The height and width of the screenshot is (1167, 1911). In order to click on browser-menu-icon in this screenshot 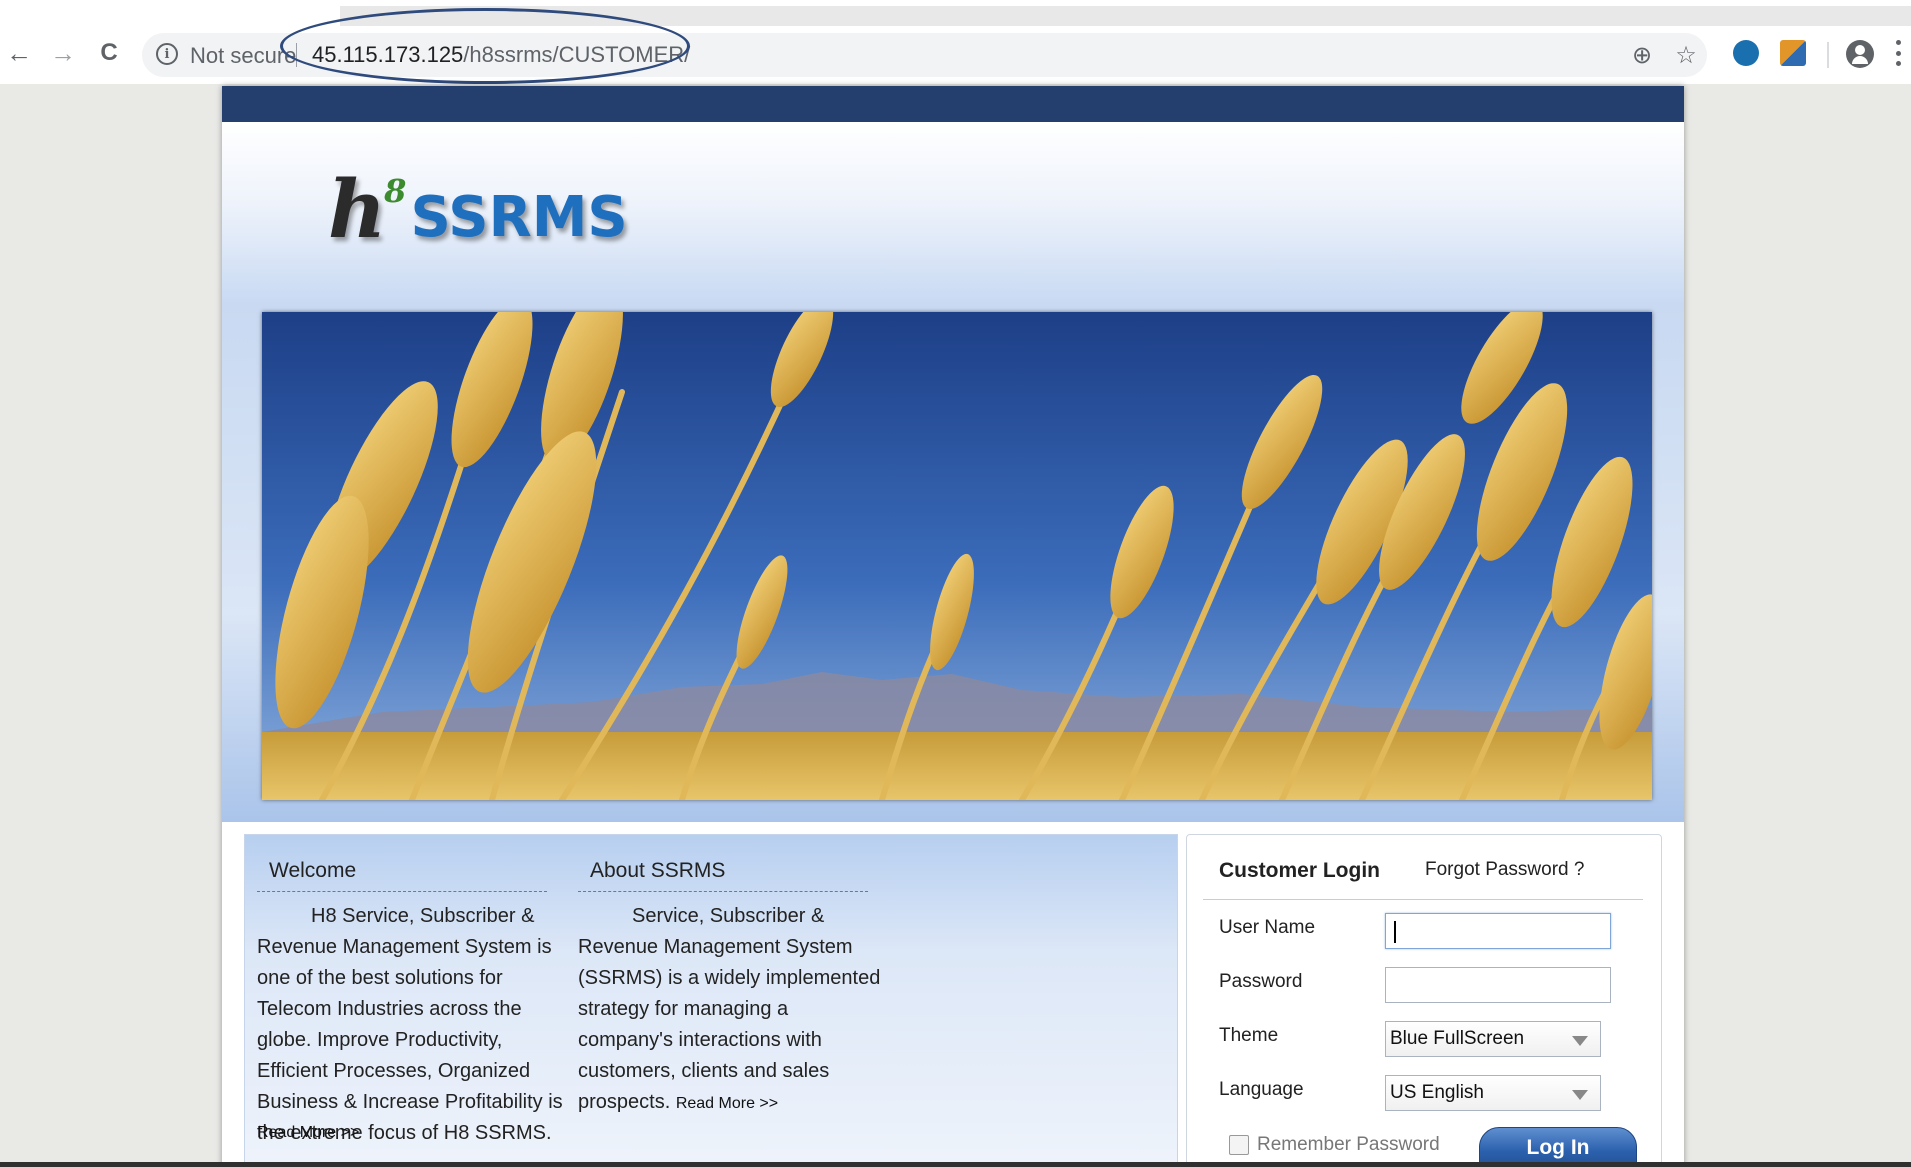, I will do `click(1898, 53)`.